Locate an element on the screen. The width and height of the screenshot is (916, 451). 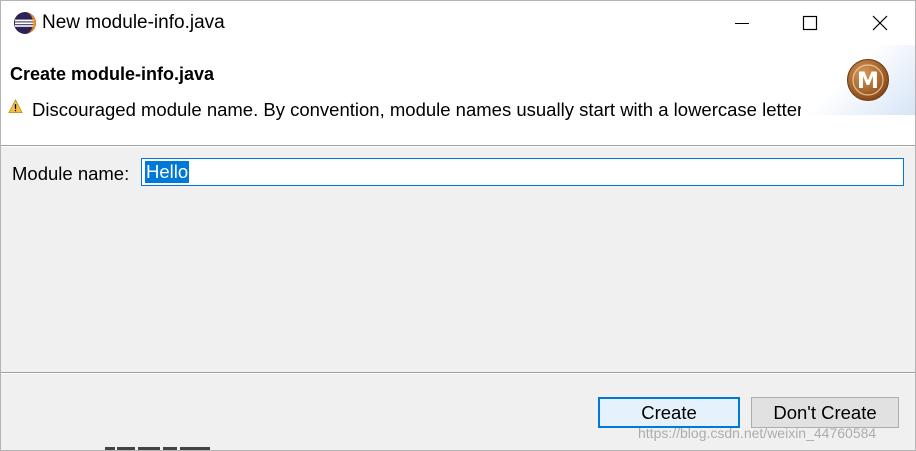
module-name-value: Hello is located at coordinates (167, 172).